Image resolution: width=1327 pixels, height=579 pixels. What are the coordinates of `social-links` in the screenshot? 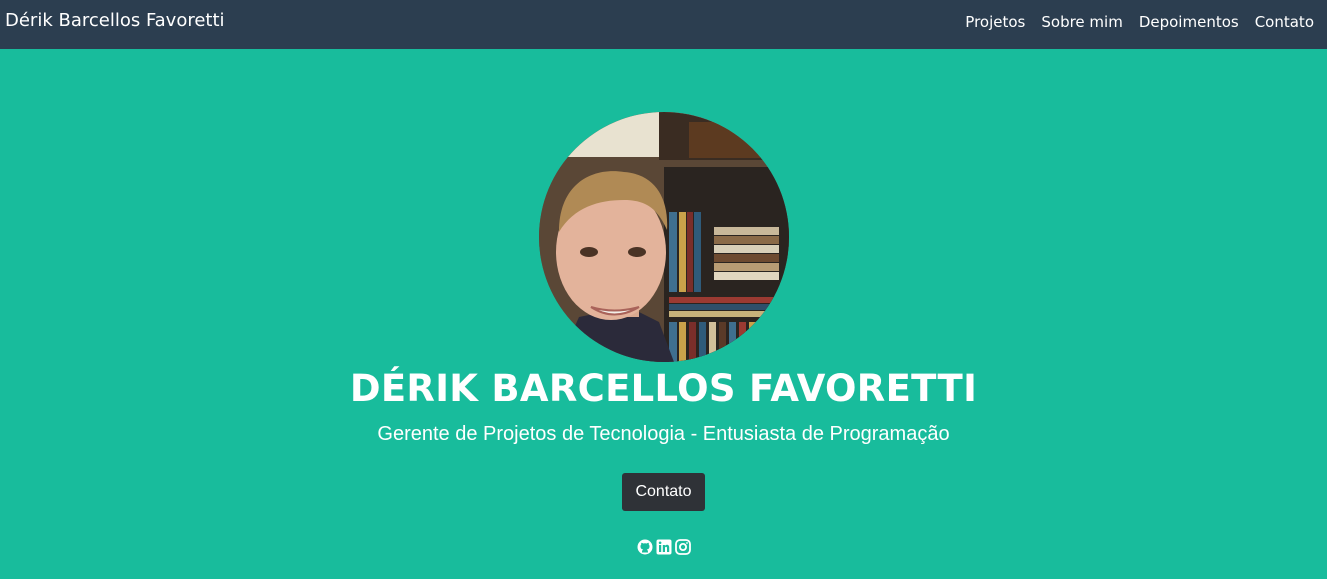 It's located at (664, 547).